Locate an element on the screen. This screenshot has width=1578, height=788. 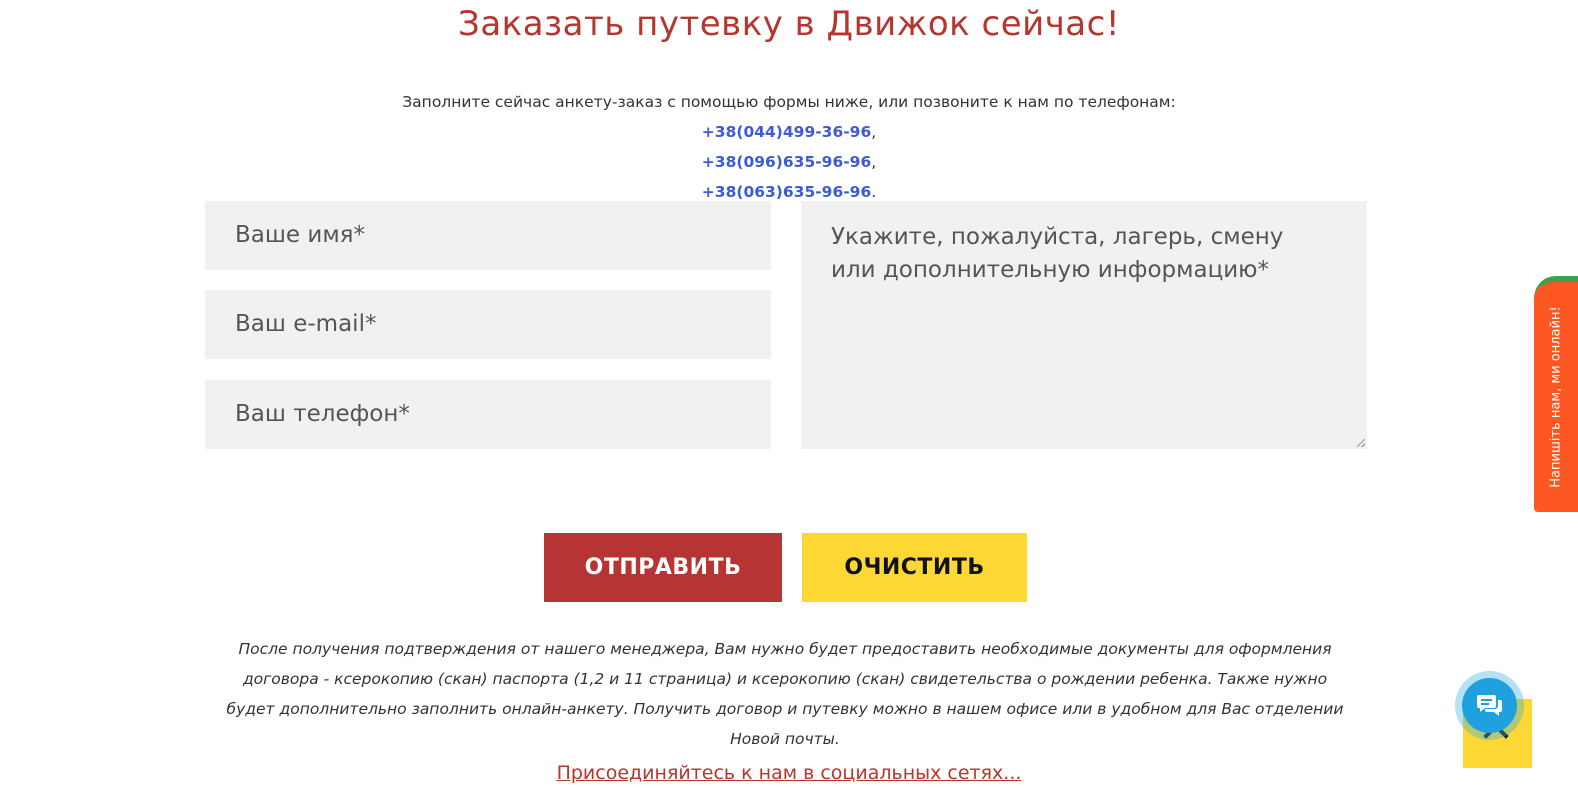
submit-button: ОТПРАВИТЬ is located at coordinates (663, 567).